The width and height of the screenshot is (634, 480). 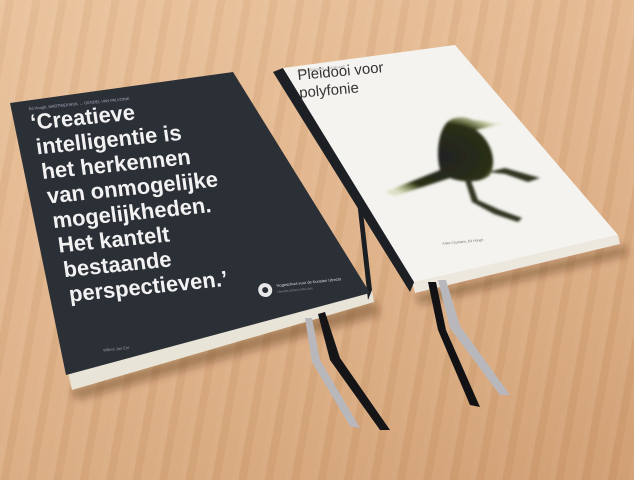 I want to click on bookmark-ribbon-black, so click(x=354, y=371).